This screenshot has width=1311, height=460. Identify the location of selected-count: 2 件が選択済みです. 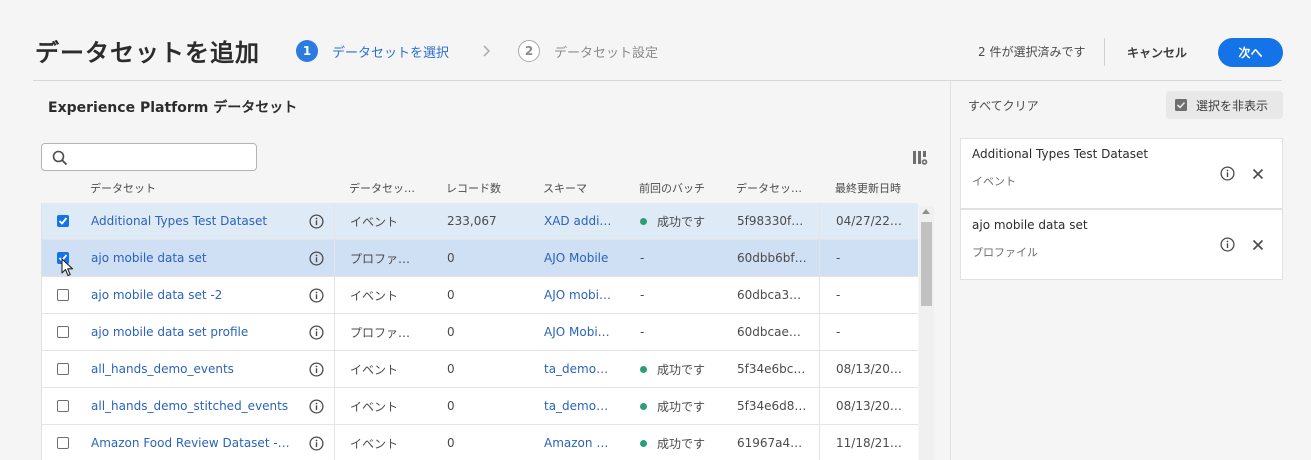
(1032, 52).